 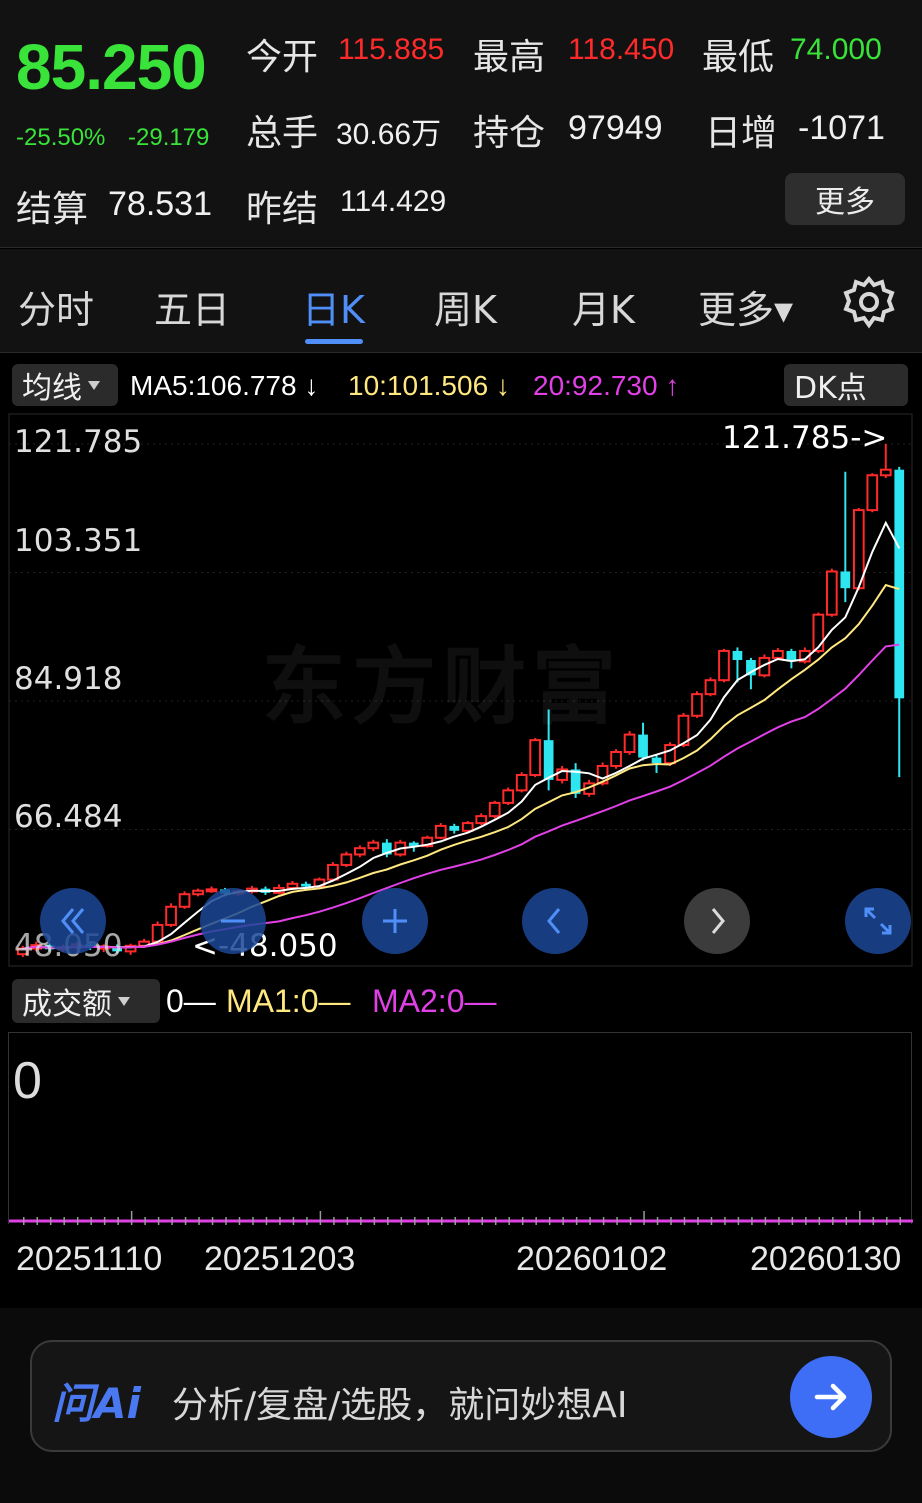 What do you see at coordinates (78, 442) in the screenshot?
I see `y-tick-label: 121.785` at bounding box center [78, 442].